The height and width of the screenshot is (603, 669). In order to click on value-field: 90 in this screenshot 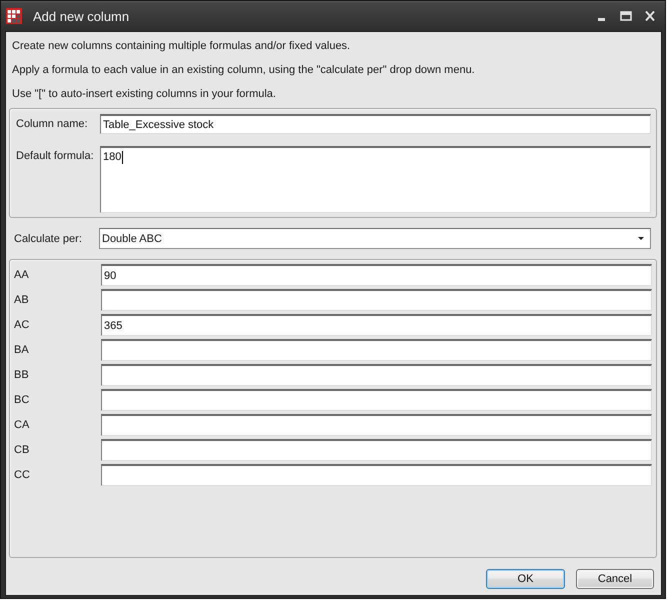, I will do `click(376, 275)`.